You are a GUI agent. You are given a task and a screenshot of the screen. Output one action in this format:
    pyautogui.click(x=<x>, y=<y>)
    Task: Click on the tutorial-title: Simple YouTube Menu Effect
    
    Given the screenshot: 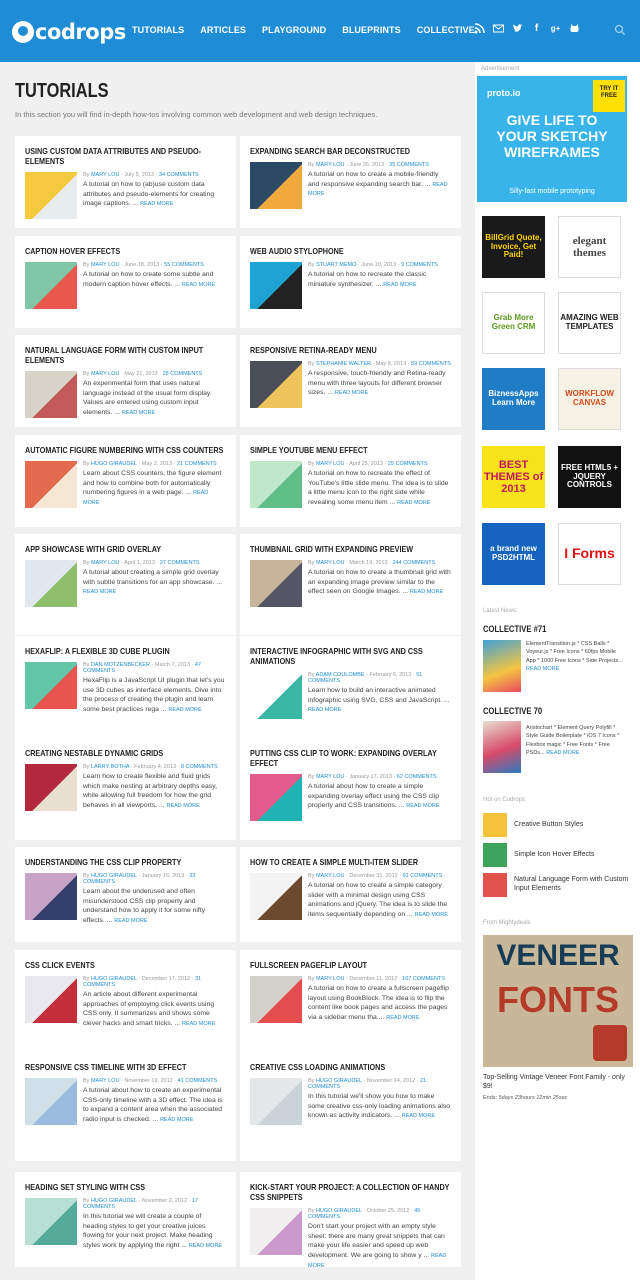 What is the action you would take?
    pyautogui.click(x=350, y=450)
    